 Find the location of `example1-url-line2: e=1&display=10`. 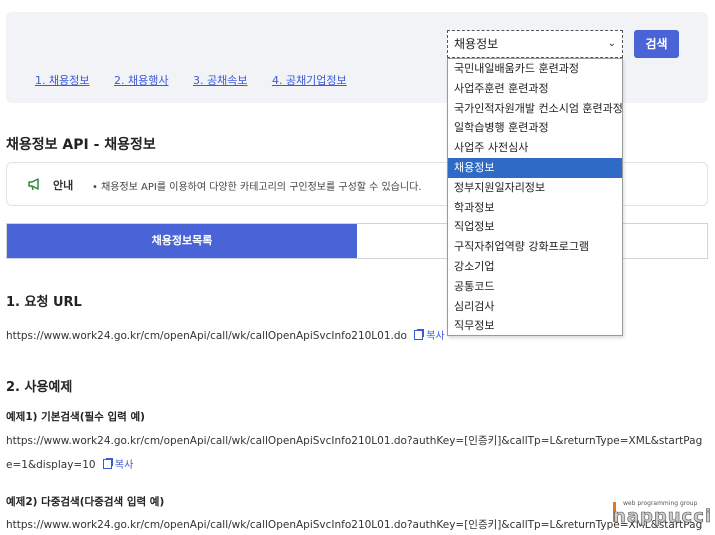

example1-url-line2: e=1&display=10 is located at coordinates (51, 465).